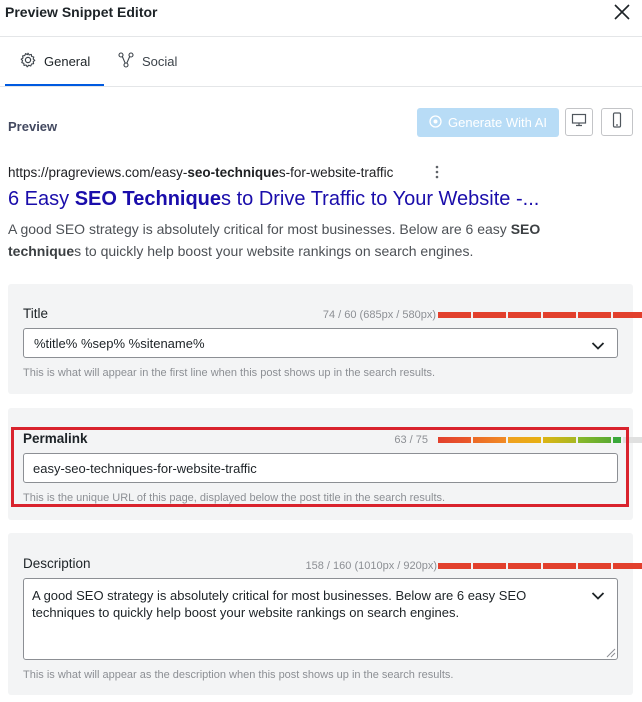 The height and width of the screenshot is (702, 642). I want to click on title-input: %title% %sep% %sitename%, so click(320, 343).